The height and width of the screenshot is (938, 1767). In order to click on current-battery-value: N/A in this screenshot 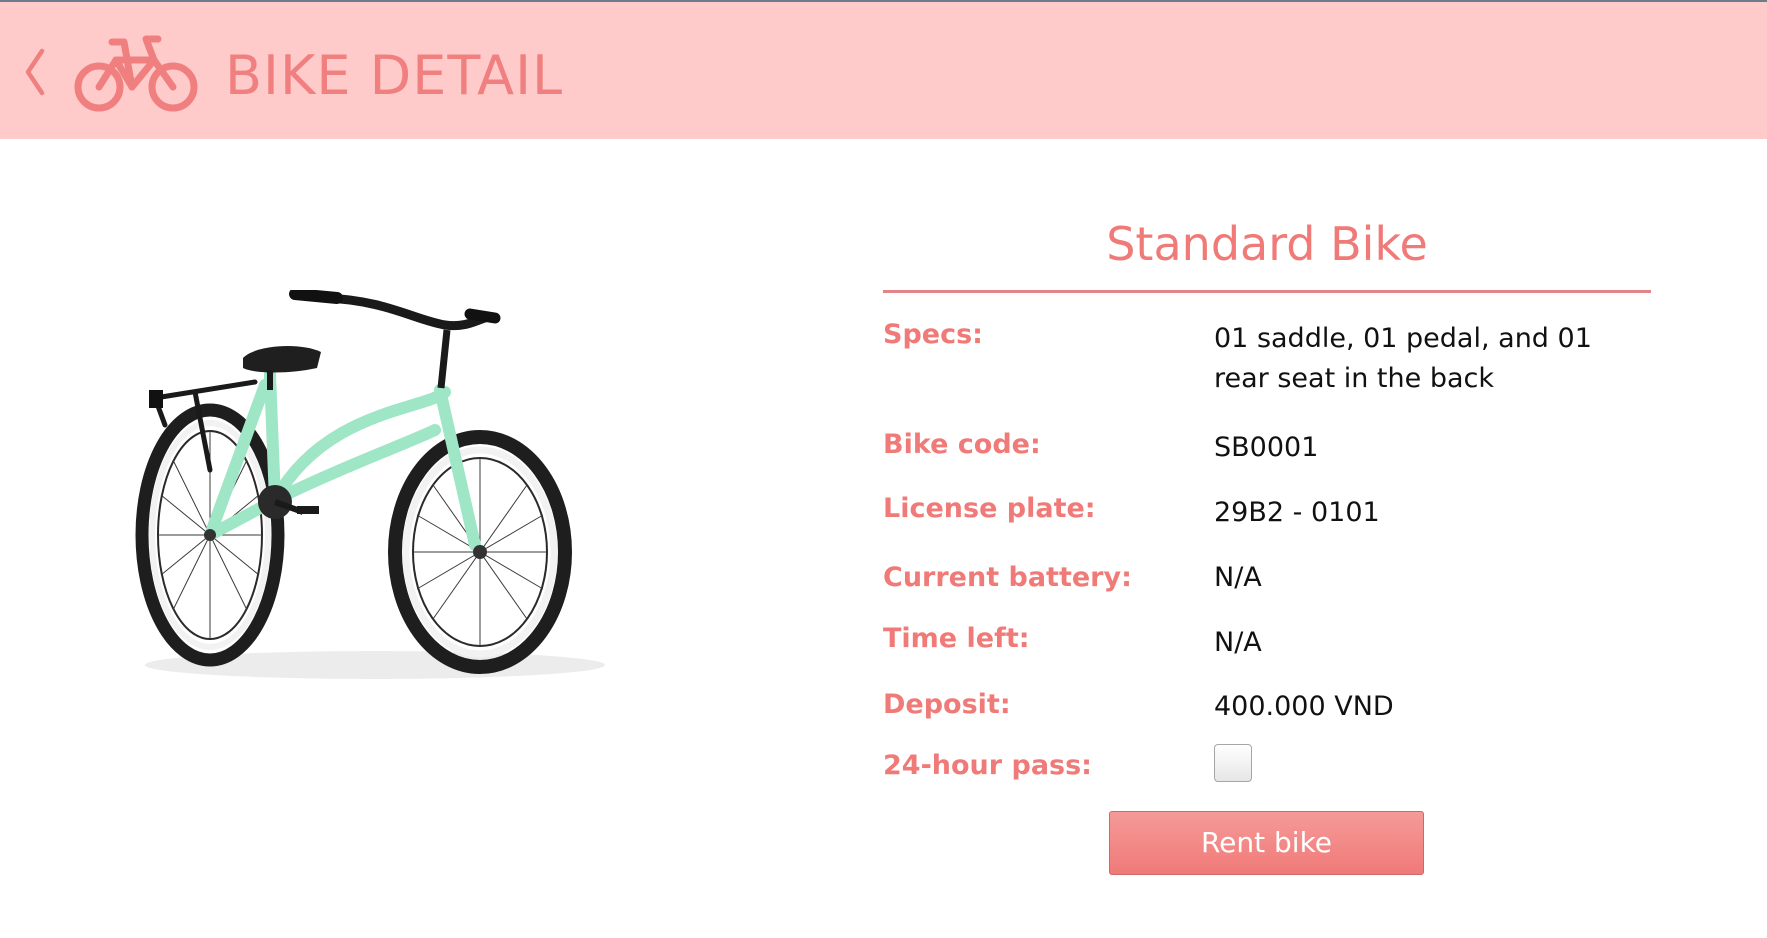, I will do `click(1238, 577)`.